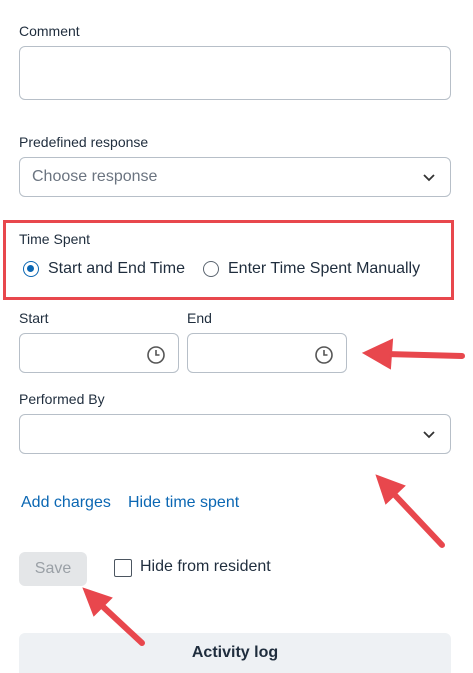  Describe the element at coordinates (417, 518) in the screenshot. I see `annotation-arrow-performed` at that location.